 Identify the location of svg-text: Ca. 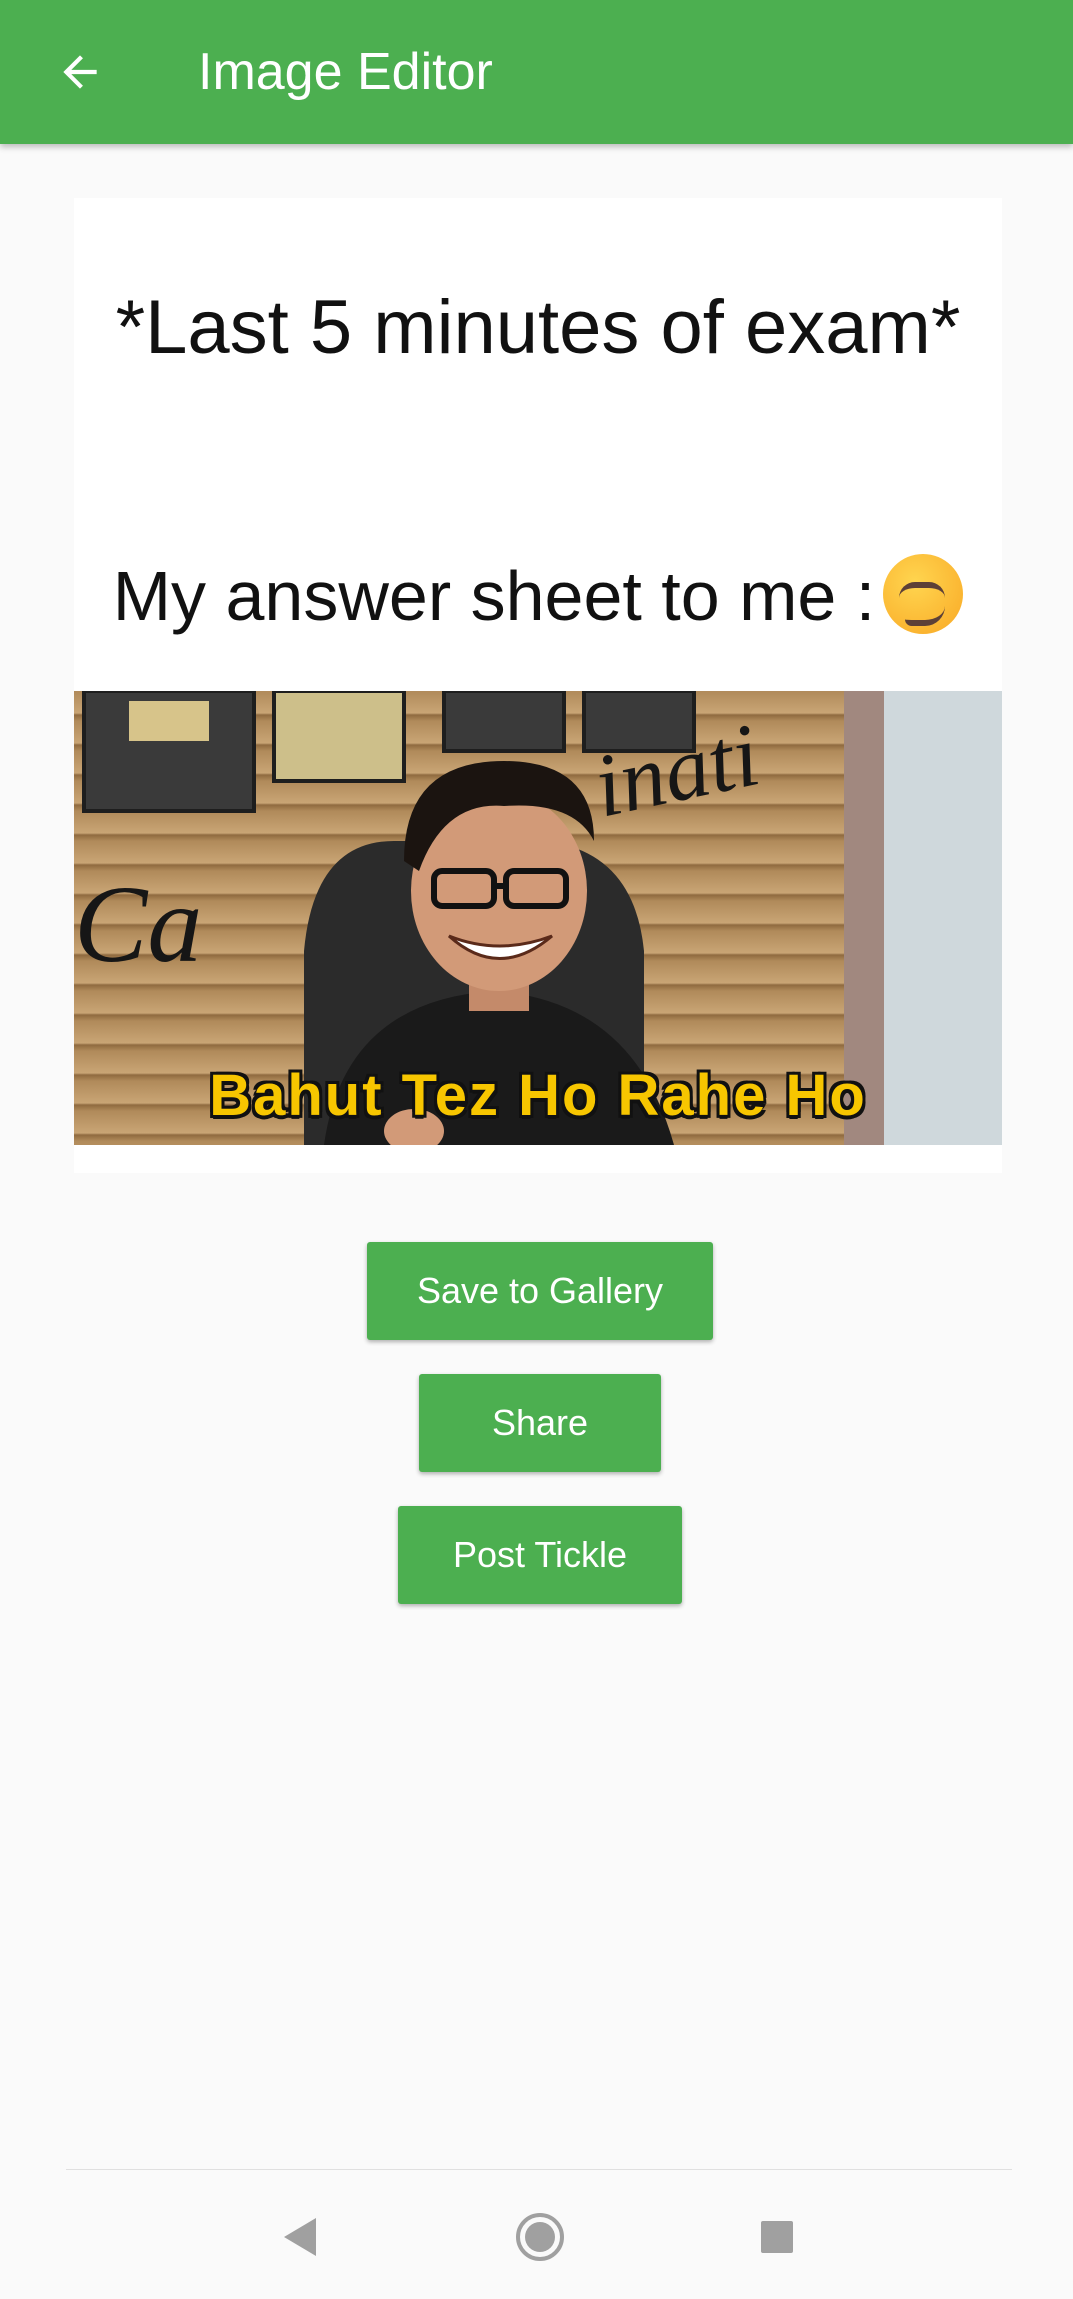
(138, 924).